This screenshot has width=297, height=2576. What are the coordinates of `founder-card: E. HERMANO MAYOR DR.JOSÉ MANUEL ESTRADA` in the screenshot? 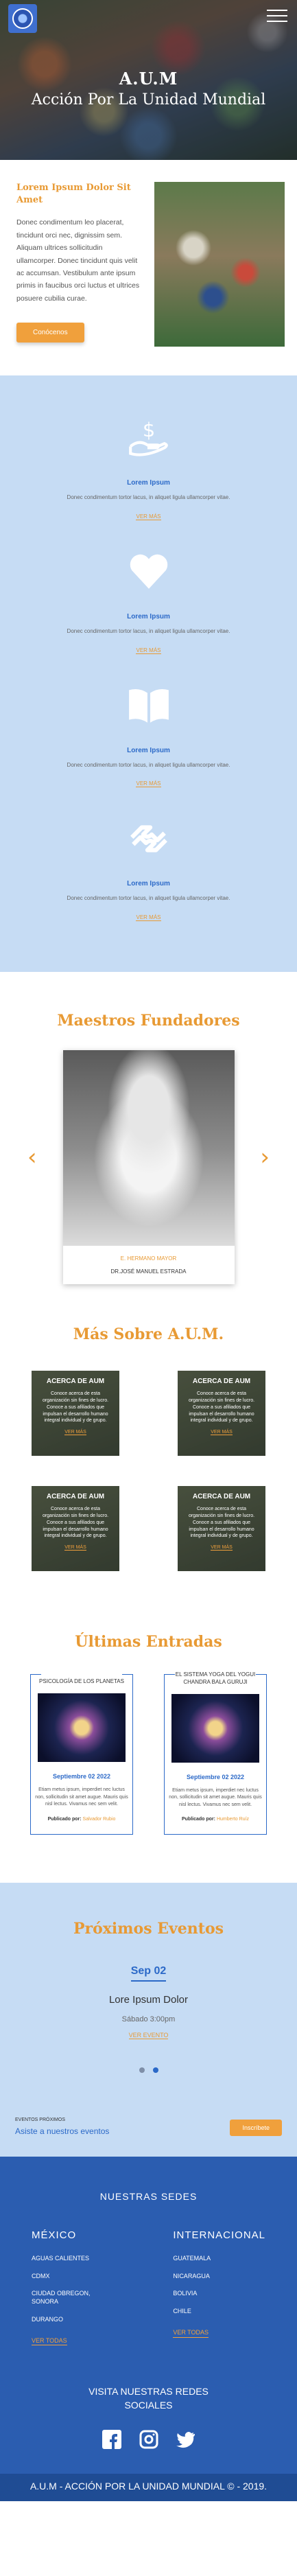 It's located at (148, 1167).